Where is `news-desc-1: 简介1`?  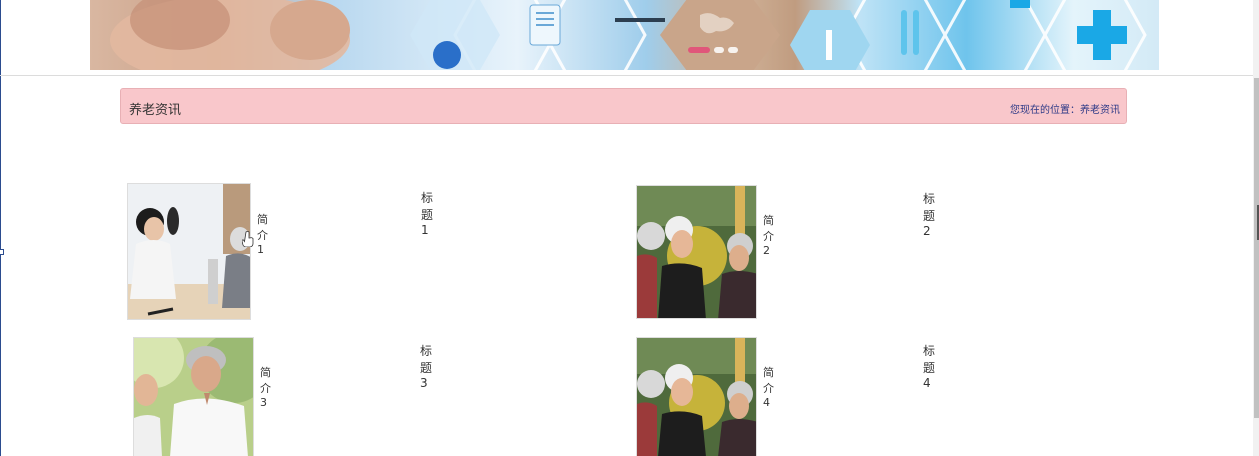 news-desc-1: 简介1 is located at coordinates (262, 234).